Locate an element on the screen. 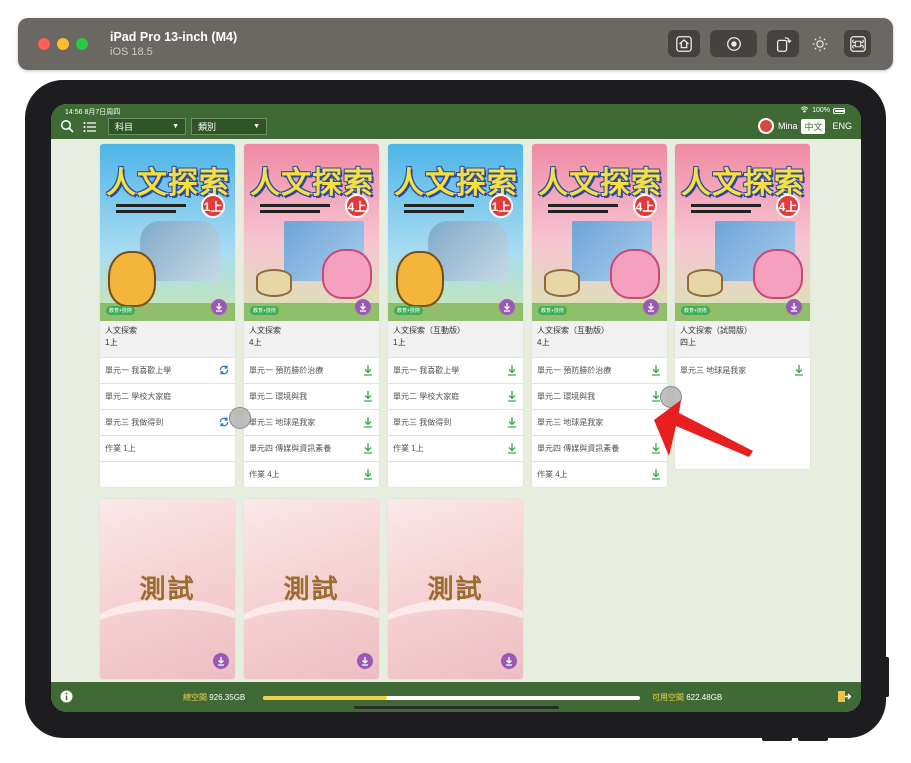 The height and width of the screenshot is (763, 911). zoom-window-button is located at coordinates (82, 44).